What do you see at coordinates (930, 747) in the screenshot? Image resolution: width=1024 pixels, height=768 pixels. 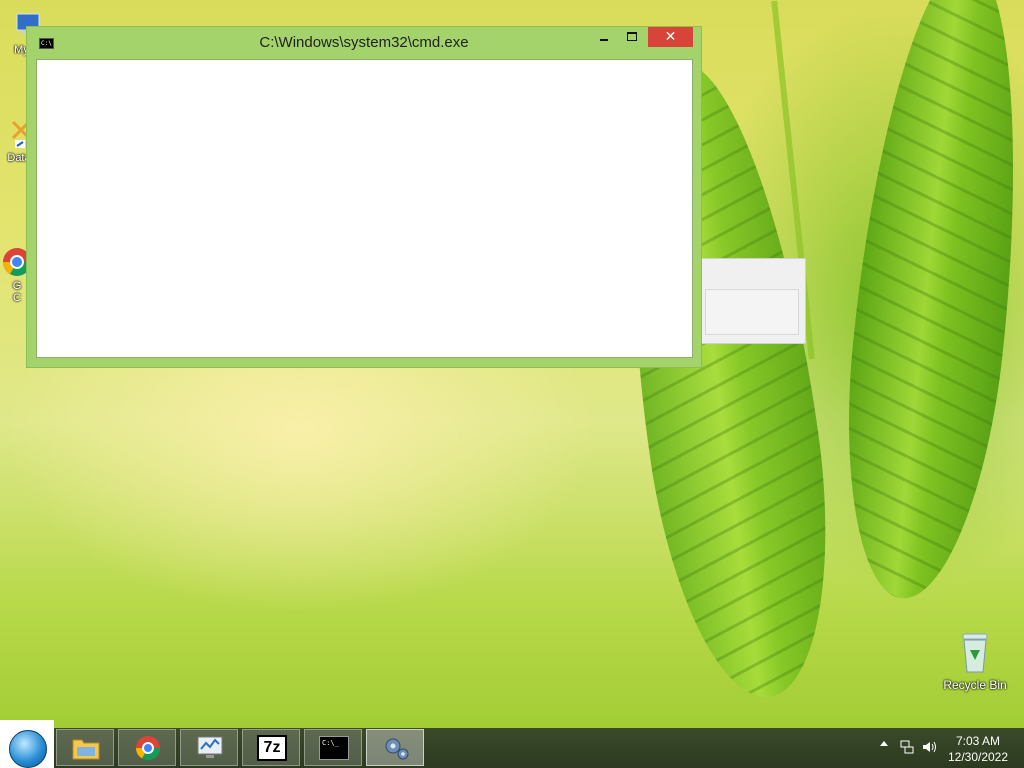 I see `volume-icon` at bounding box center [930, 747].